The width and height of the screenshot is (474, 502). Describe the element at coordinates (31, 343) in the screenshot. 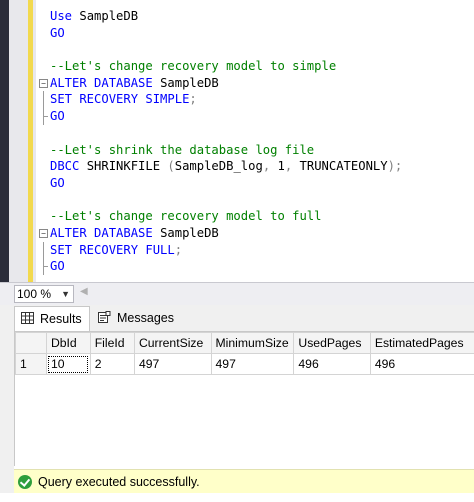

I see `row-number-header` at that location.